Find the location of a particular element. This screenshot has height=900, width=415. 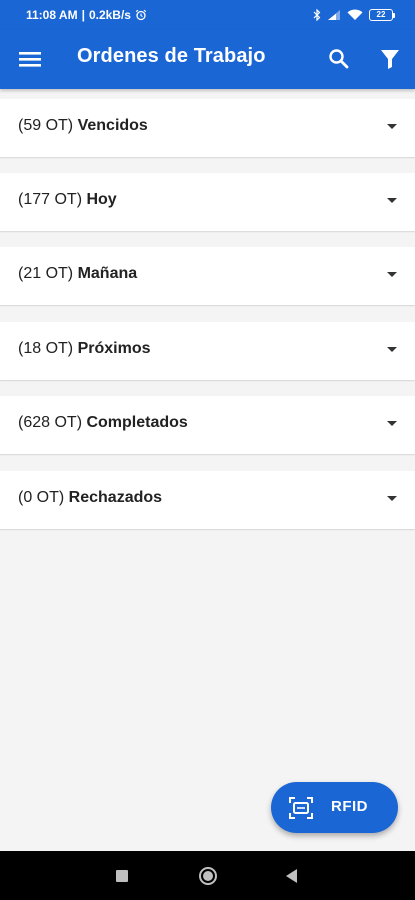

section-label: (628 OT) Completados is located at coordinates (103, 423).